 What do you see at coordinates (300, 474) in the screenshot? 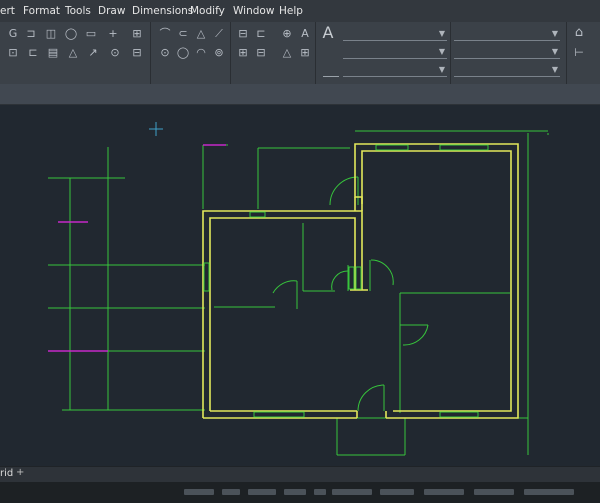
I see `layout-tab-bar: rid +` at bounding box center [300, 474].